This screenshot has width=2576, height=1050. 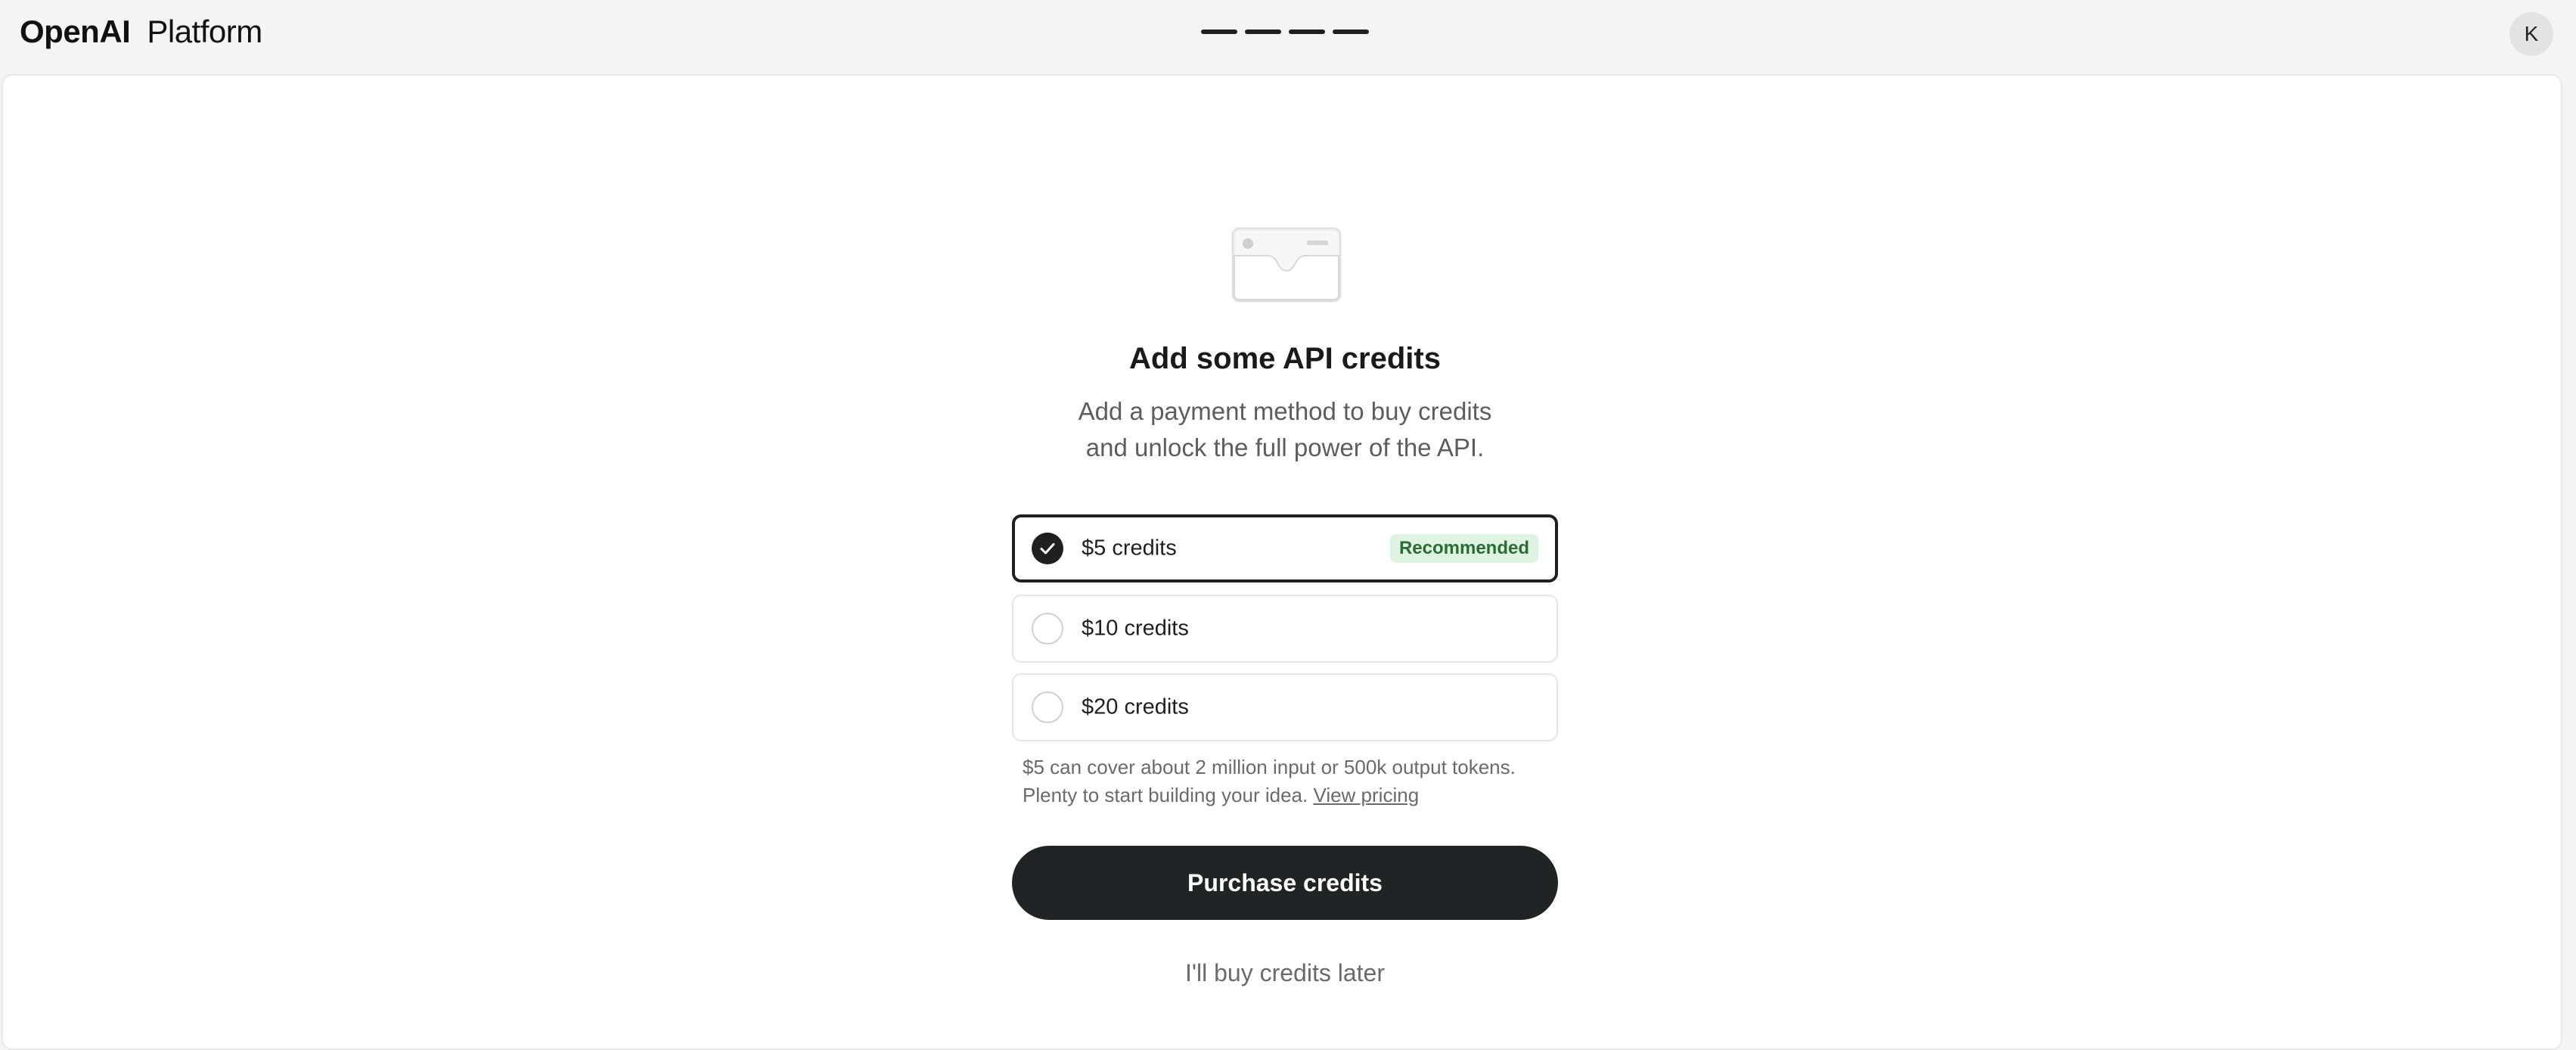 I want to click on page-title: Add some API credits, so click(x=1285, y=358).